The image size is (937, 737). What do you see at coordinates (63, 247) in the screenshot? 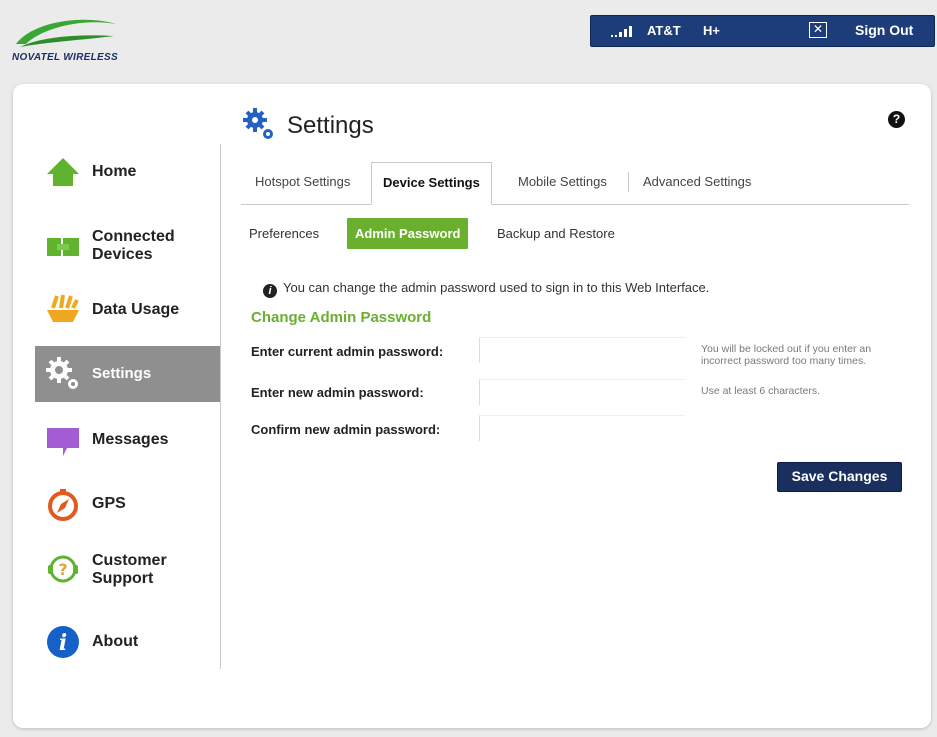
I see `connected-devices-icon` at bounding box center [63, 247].